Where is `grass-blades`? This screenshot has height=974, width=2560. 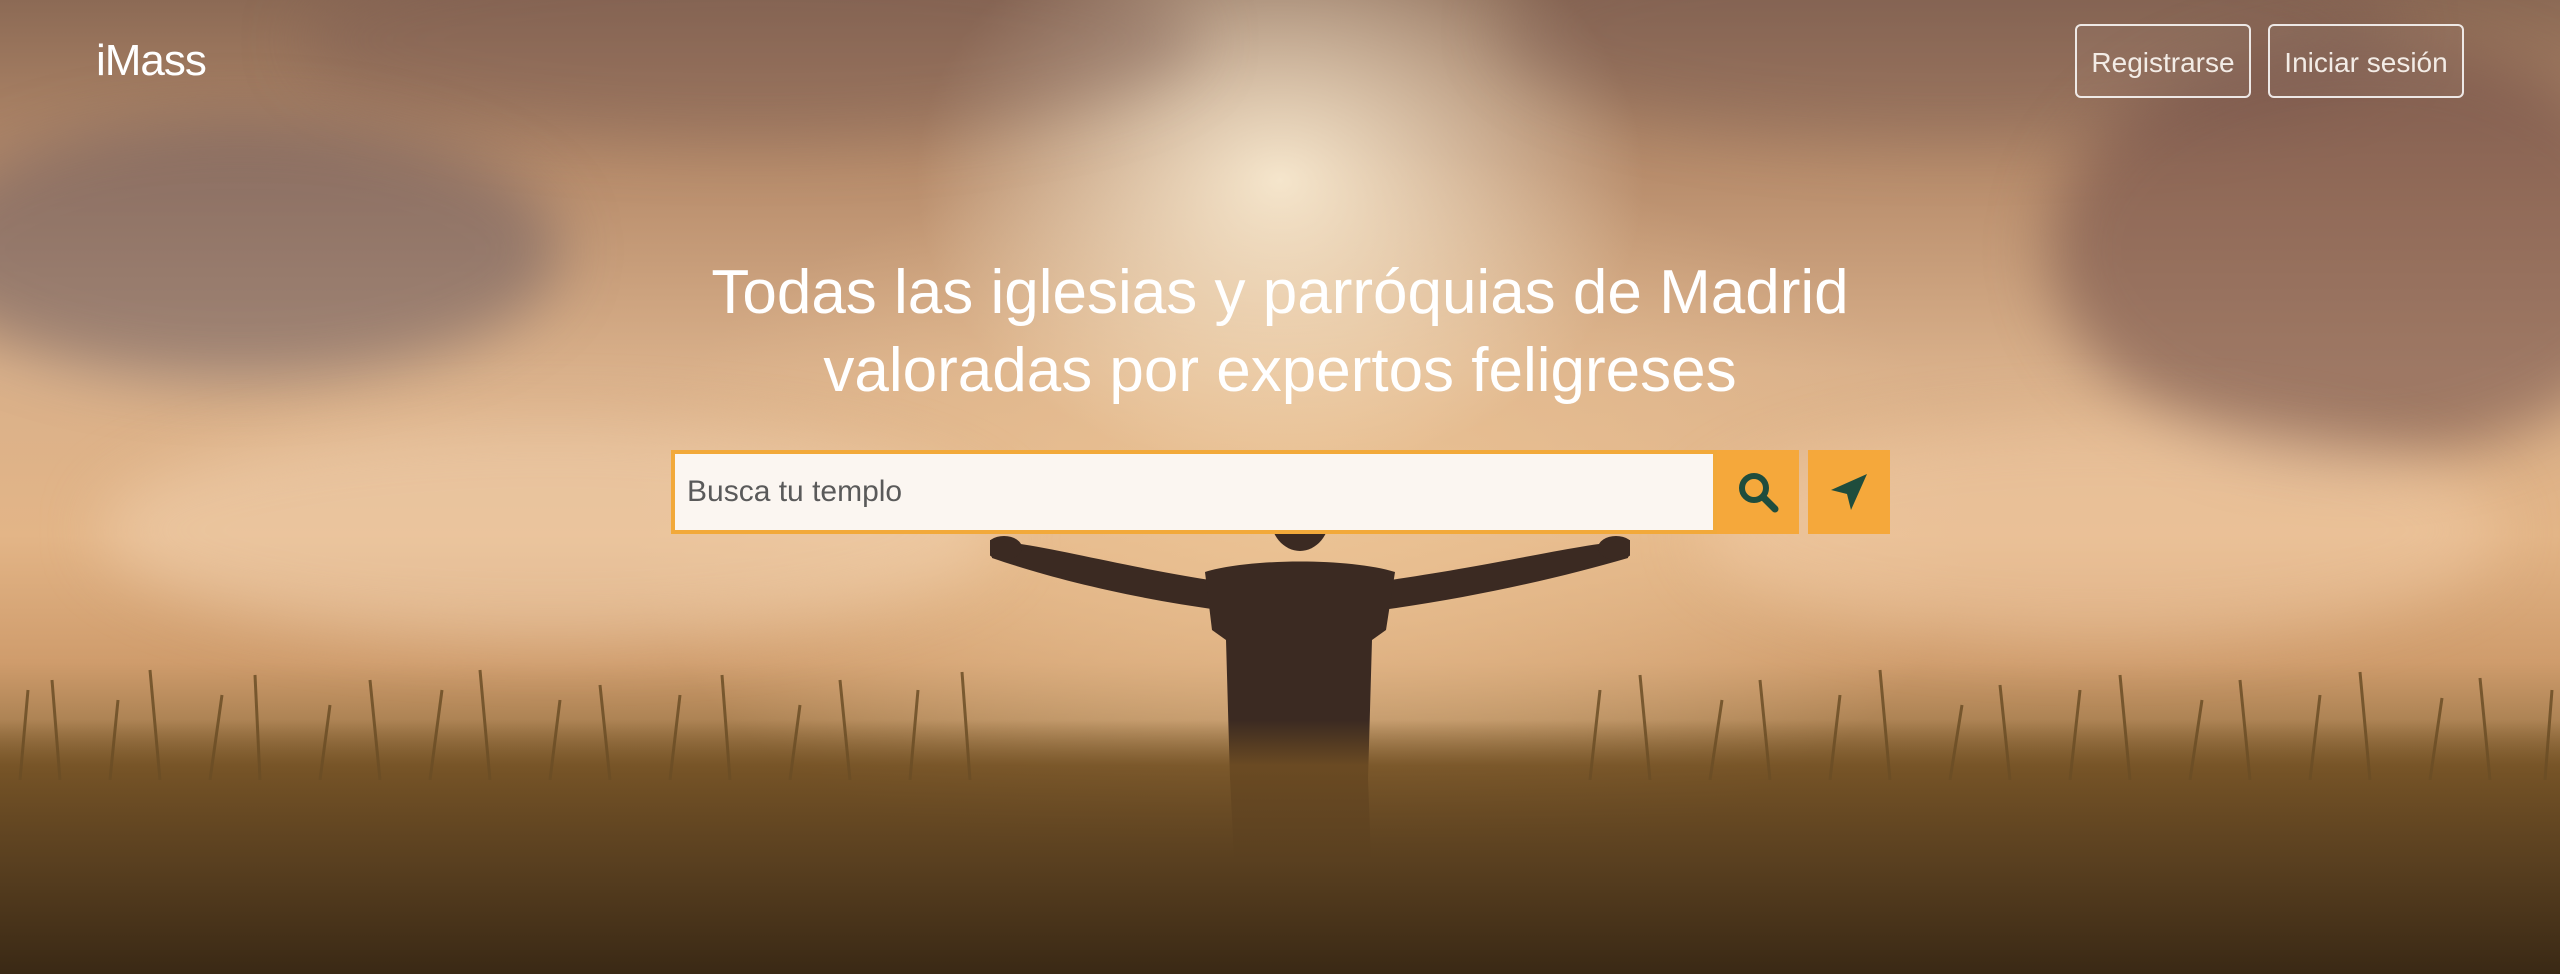
grass-blades is located at coordinates (1286, 724).